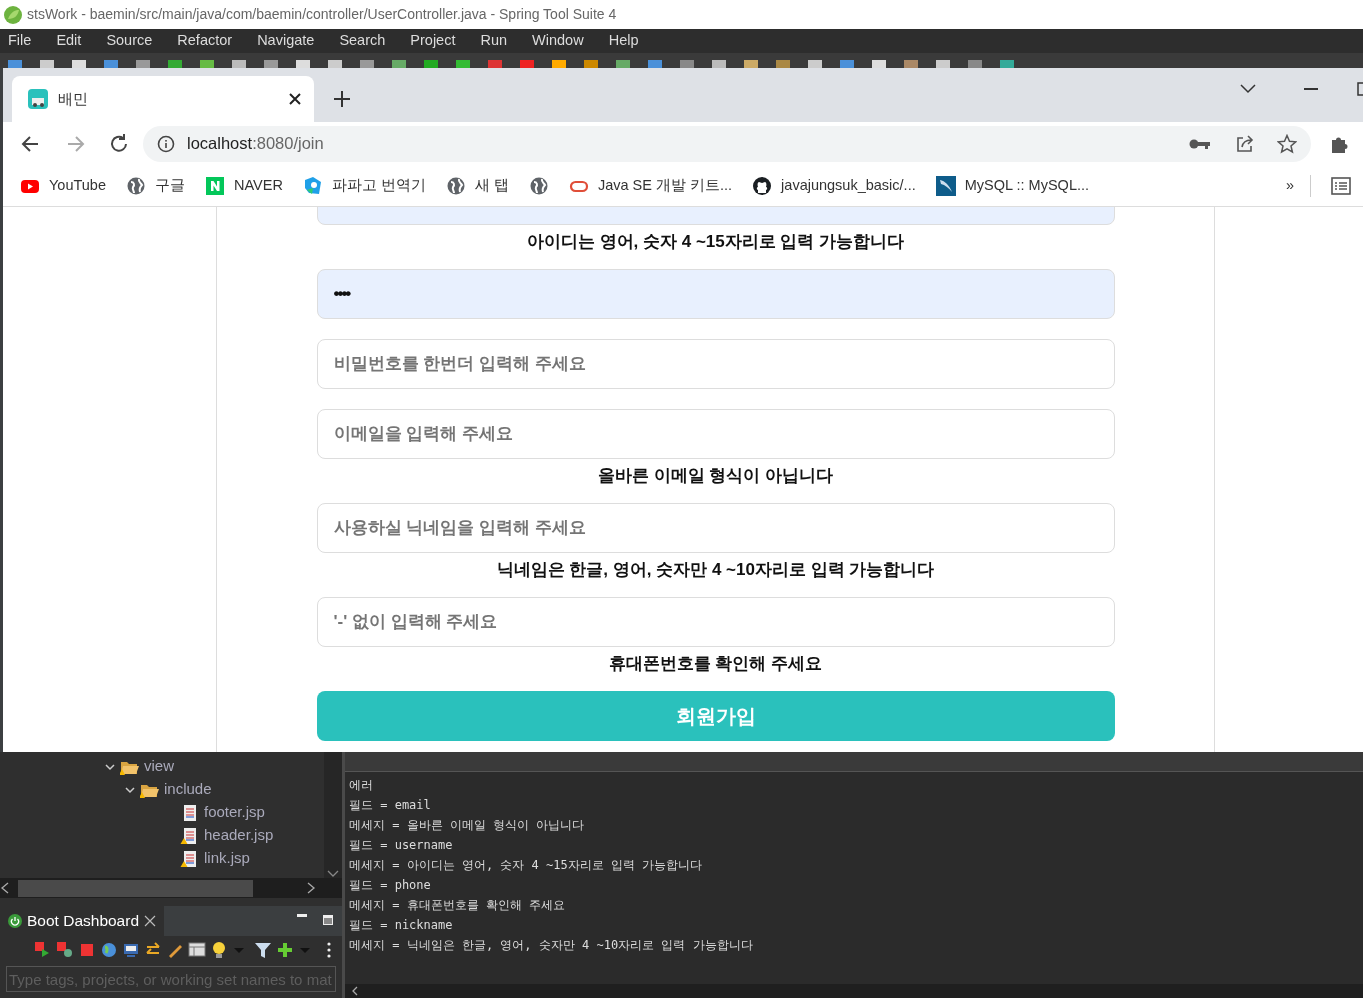  I want to click on console-line: 필드 = phone, so click(390, 885).